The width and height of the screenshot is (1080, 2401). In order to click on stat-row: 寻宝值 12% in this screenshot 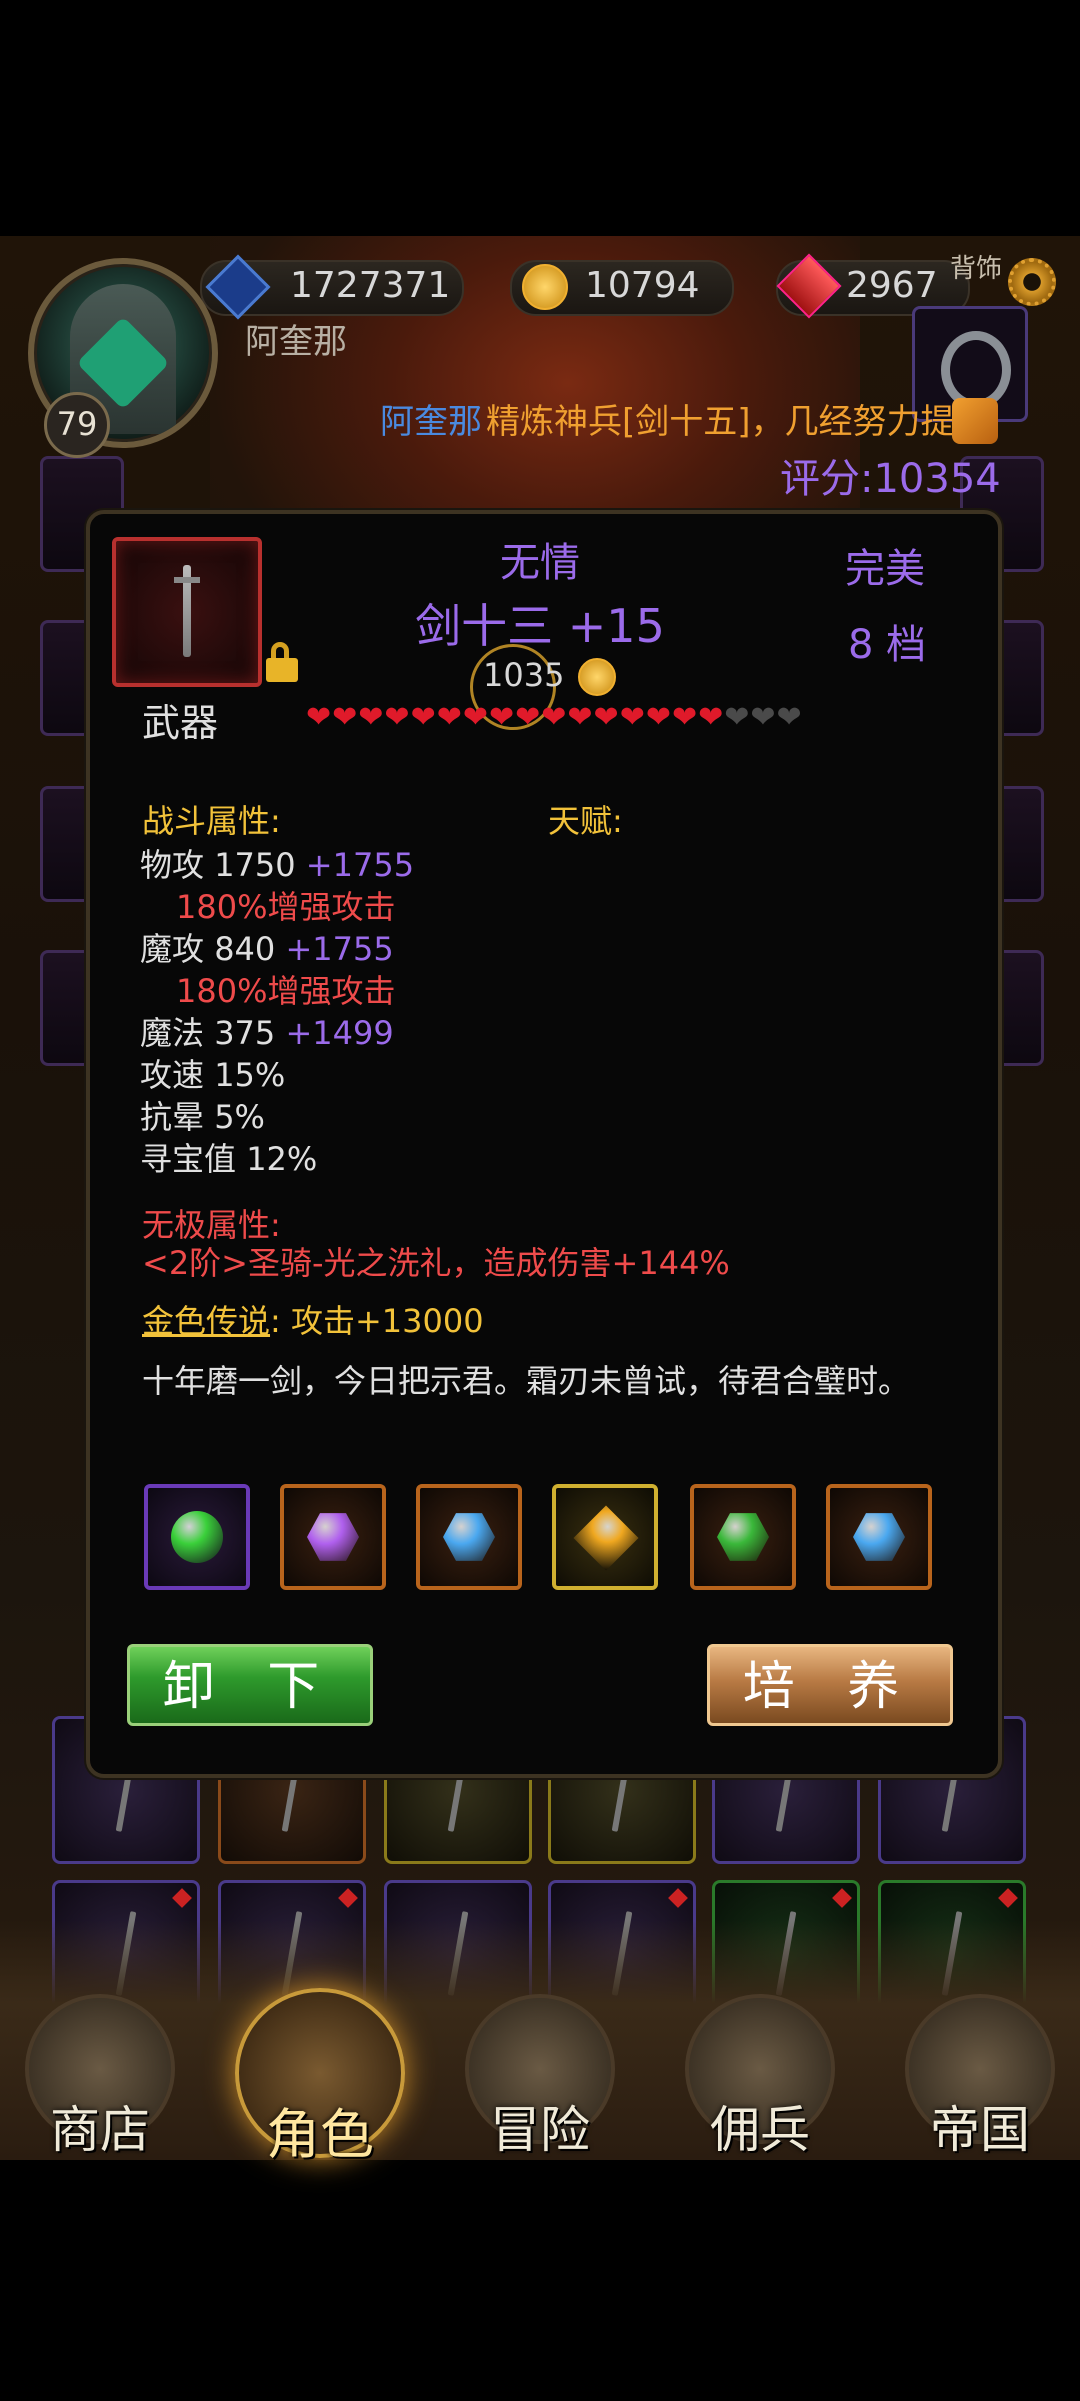, I will do `click(228, 1157)`.